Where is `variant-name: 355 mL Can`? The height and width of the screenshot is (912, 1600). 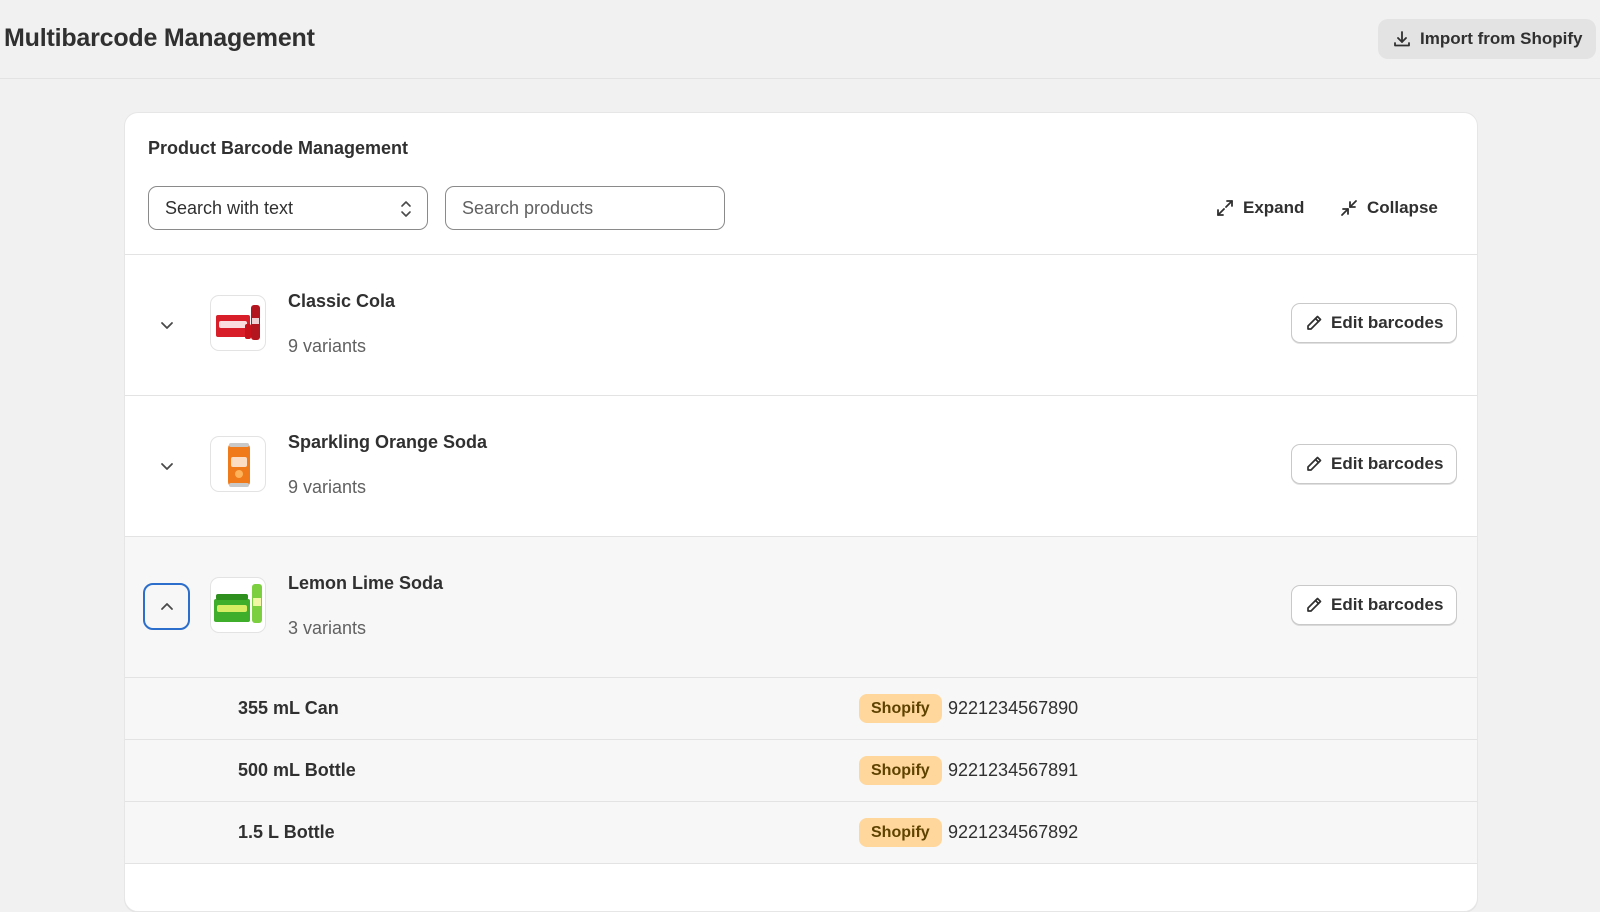 variant-name: 355 mL Can is located at coordinates (288, 708).